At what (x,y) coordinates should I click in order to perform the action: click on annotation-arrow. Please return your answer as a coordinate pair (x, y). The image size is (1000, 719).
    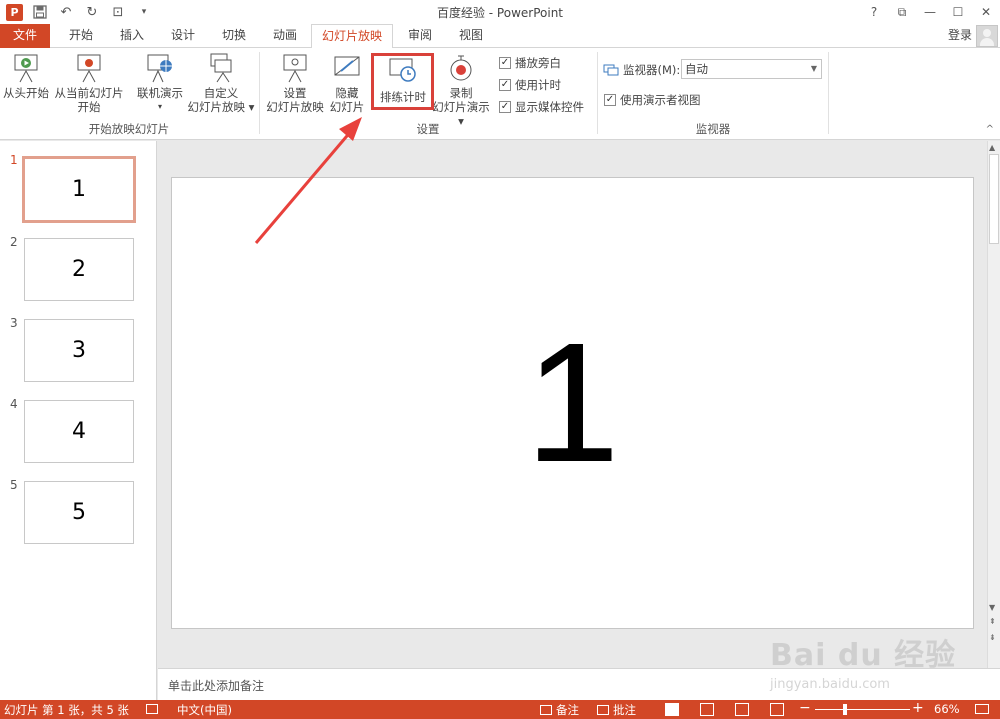
    Looking at the image, I should click on (308, 180).